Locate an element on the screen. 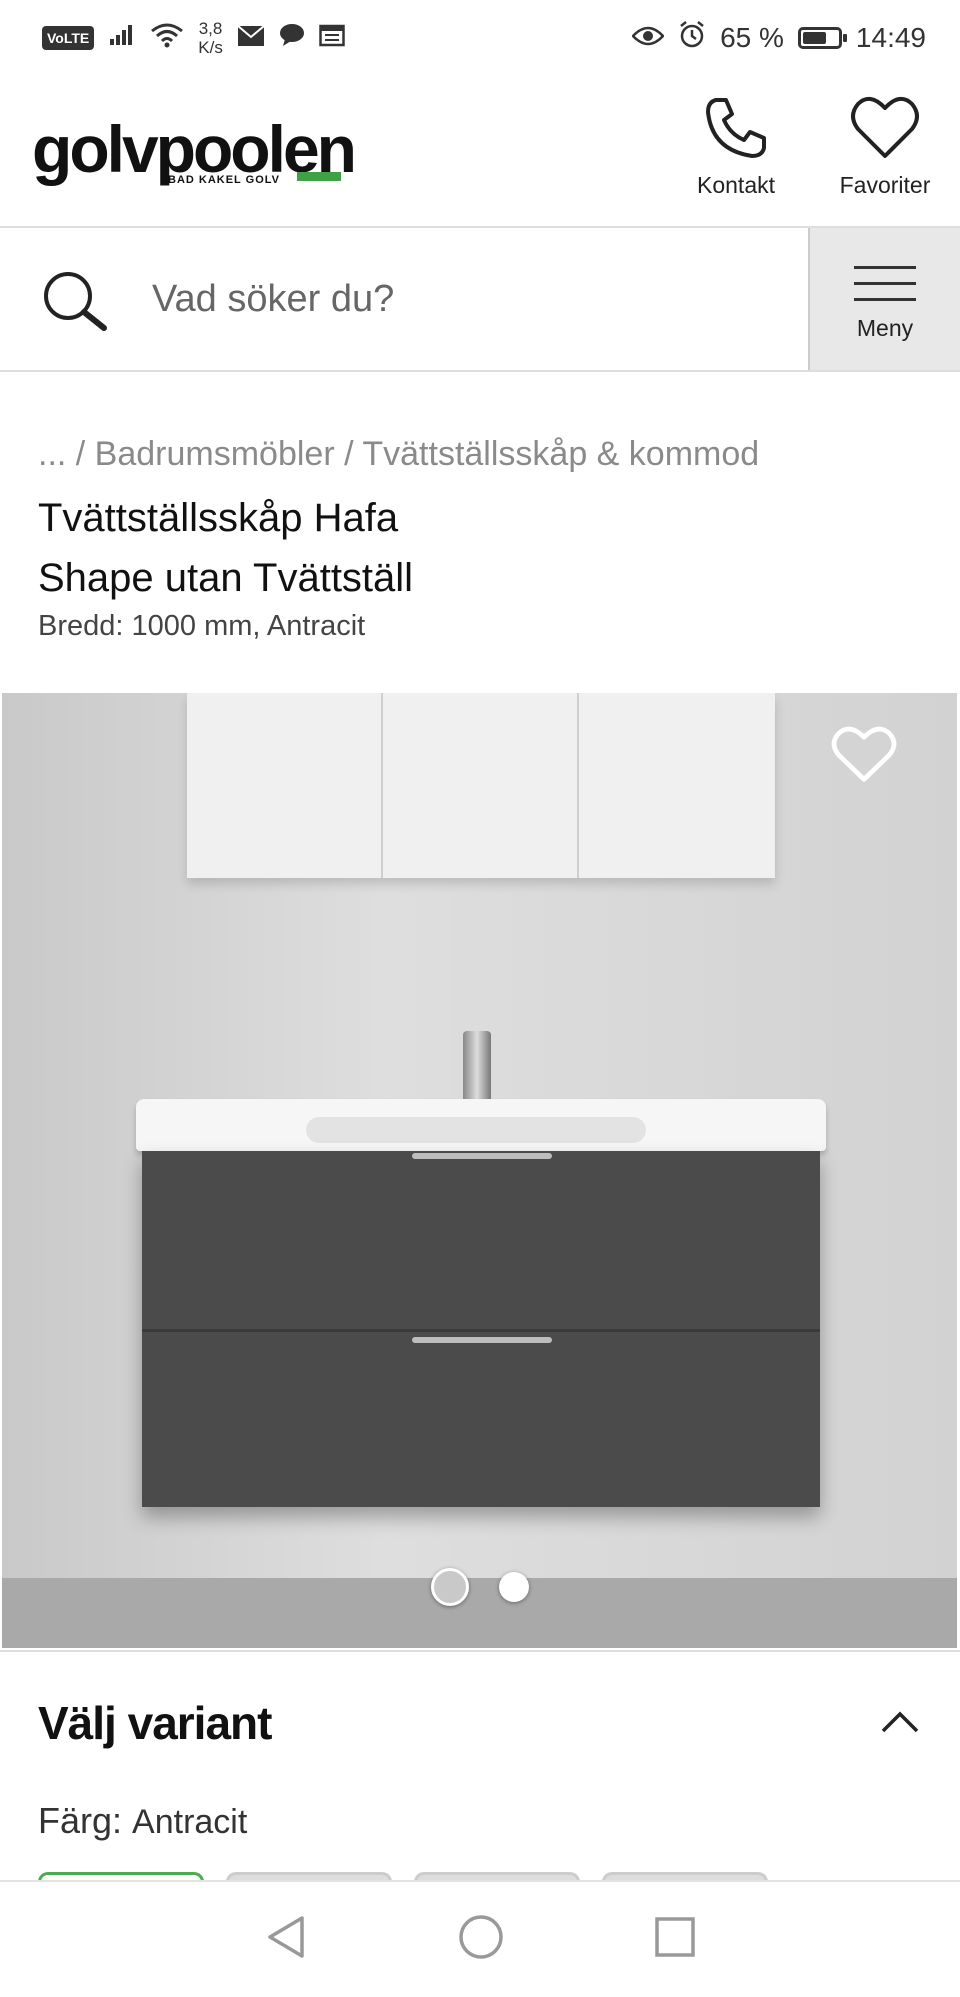 The width and height of the screenshot is (960, 1997). chevron-up-icon is located at coordinates (900, 1724).